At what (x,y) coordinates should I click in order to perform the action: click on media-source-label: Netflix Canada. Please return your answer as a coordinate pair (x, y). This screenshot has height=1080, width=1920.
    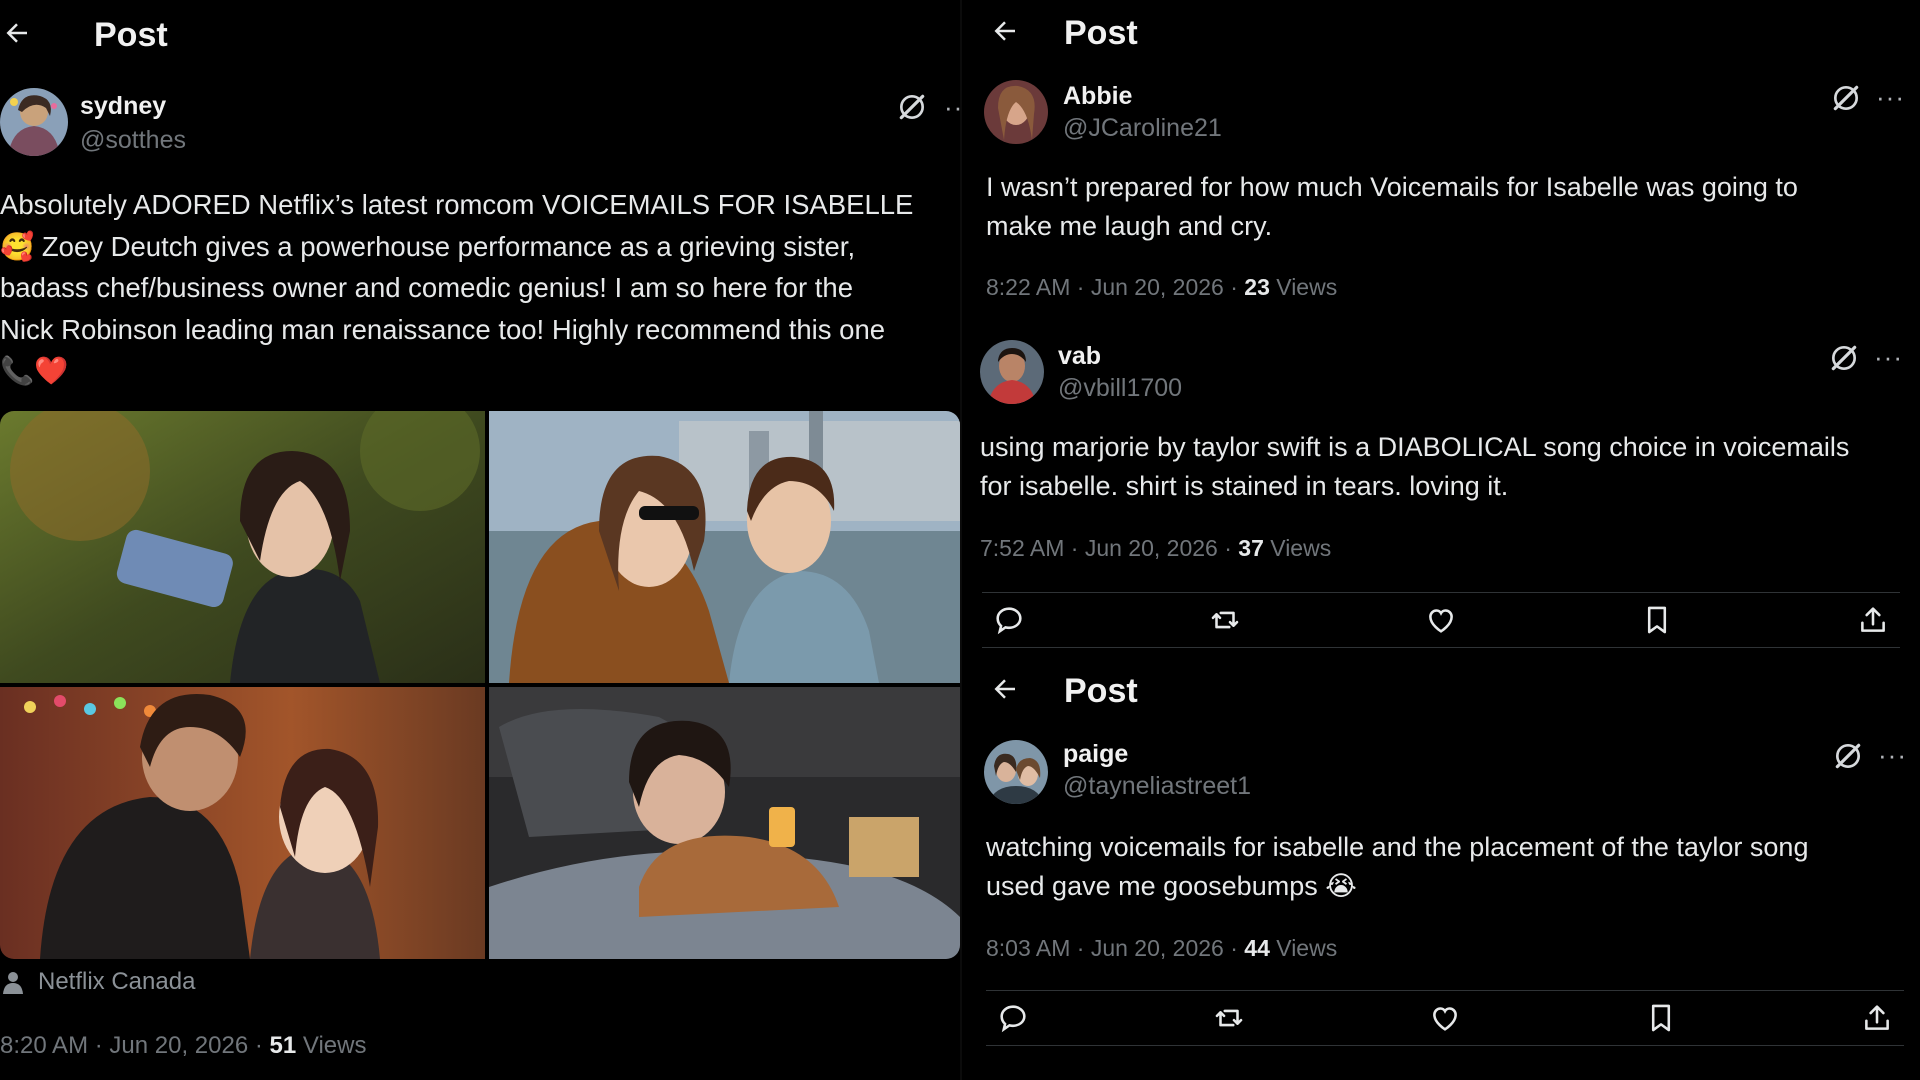
    Looking at the image, I should click on (116, 982).